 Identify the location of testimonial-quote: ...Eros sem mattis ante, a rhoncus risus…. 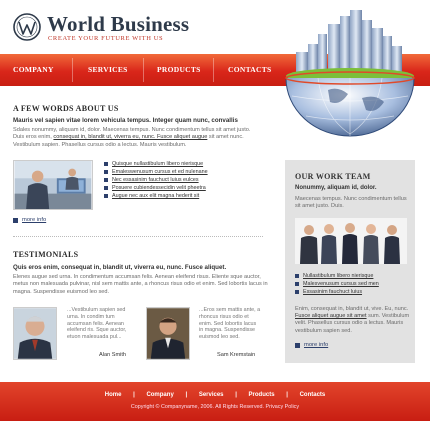
(230, 324).